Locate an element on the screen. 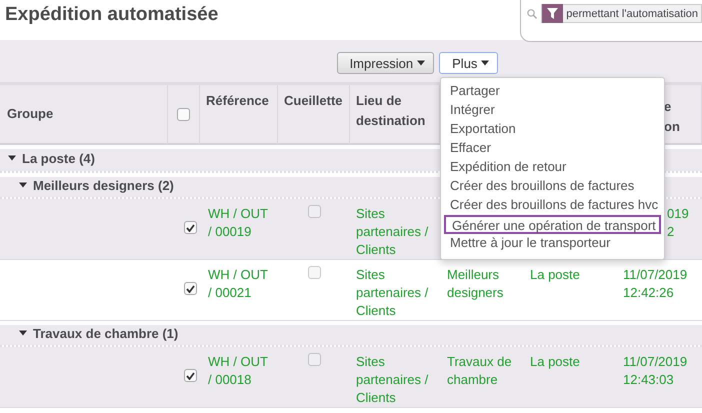  menu-item: Effacer is located at coordinates (552, 148).